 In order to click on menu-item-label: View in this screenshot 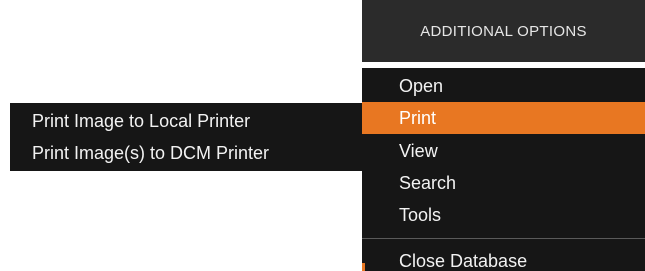, I will do `click(418, 150)`.